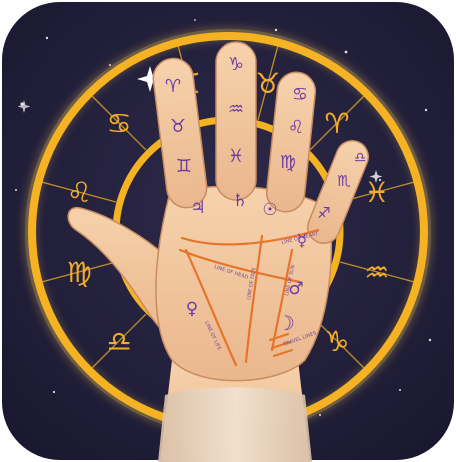 The height and width of the screenshot is (462, 456). I want to click on mercury-icon: ☿, so click(302, 241).